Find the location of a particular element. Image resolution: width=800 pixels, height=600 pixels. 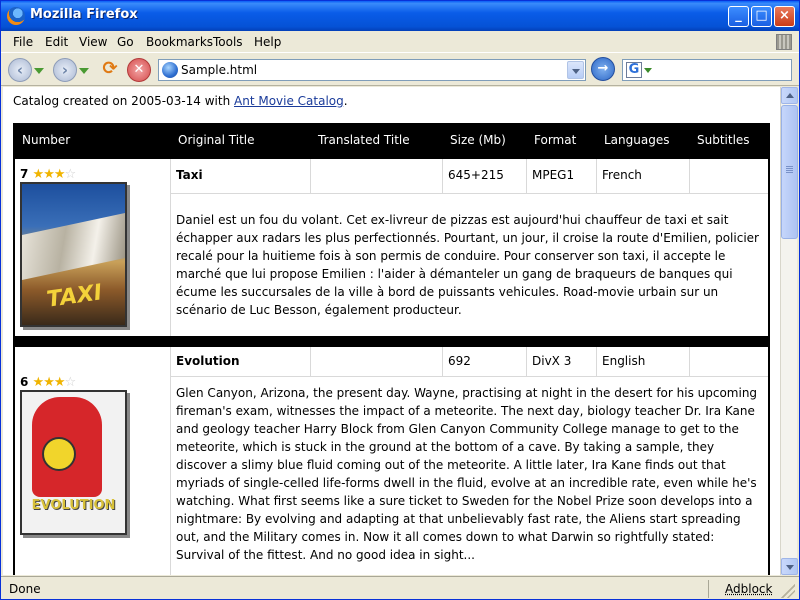

grip-icon is located at coordinates (789, 170).